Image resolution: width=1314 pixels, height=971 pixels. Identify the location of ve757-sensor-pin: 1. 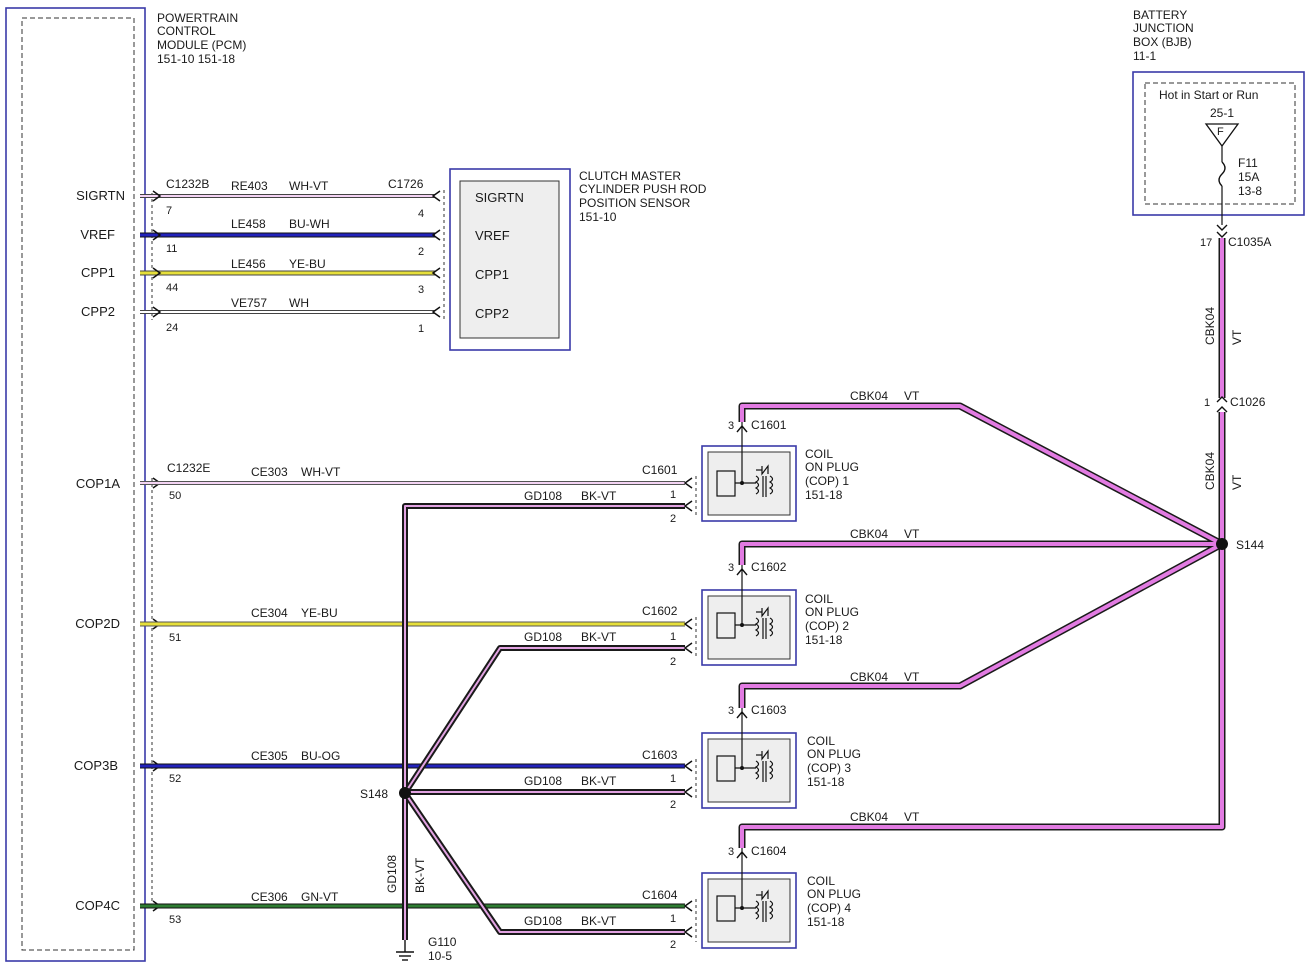
(421, 329).